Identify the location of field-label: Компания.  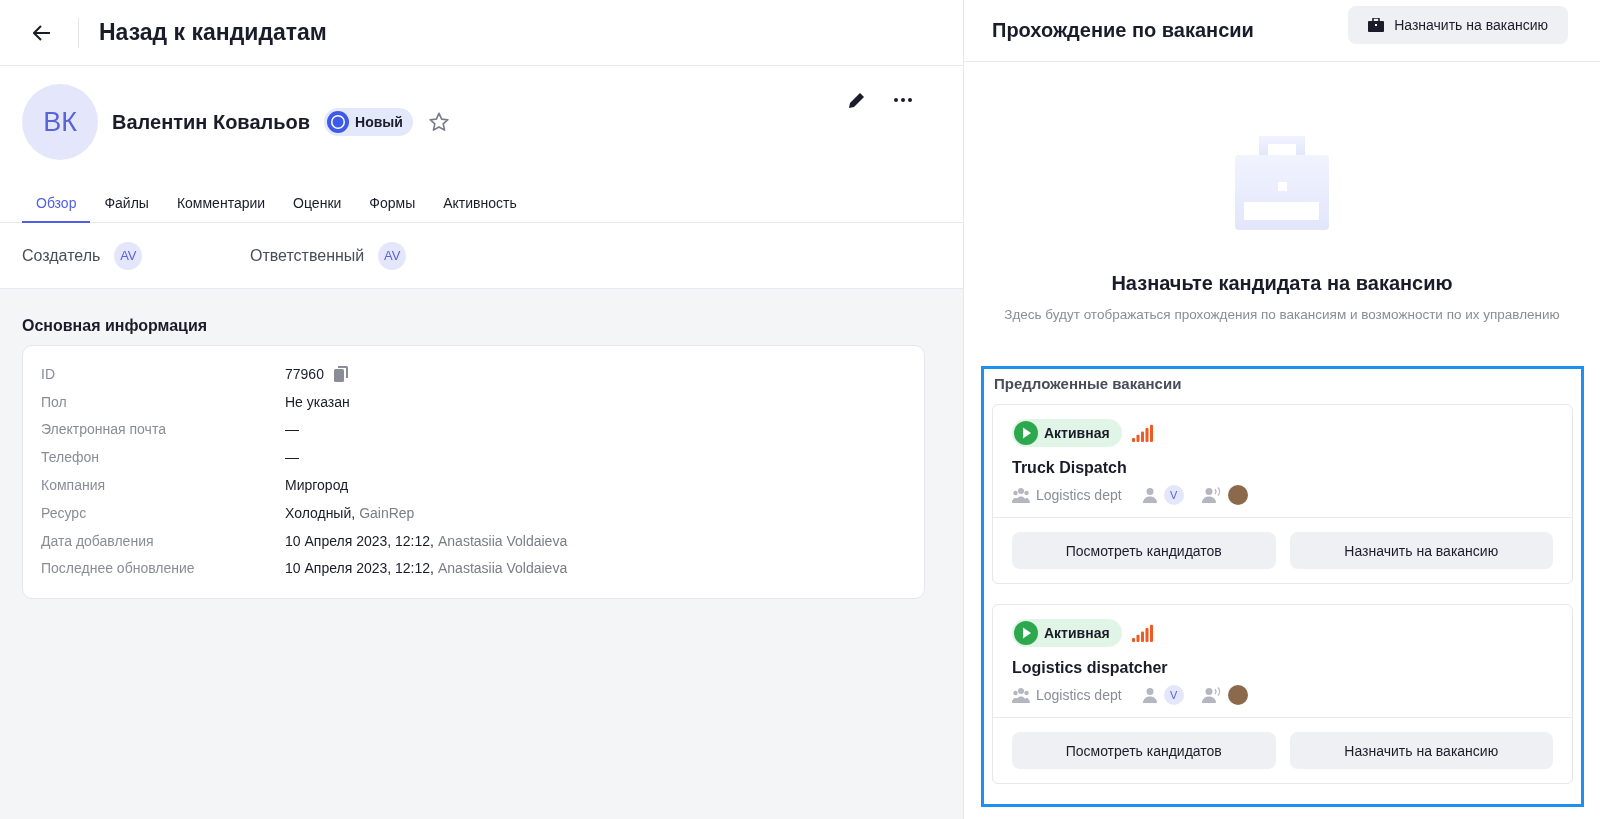
(74, 485).